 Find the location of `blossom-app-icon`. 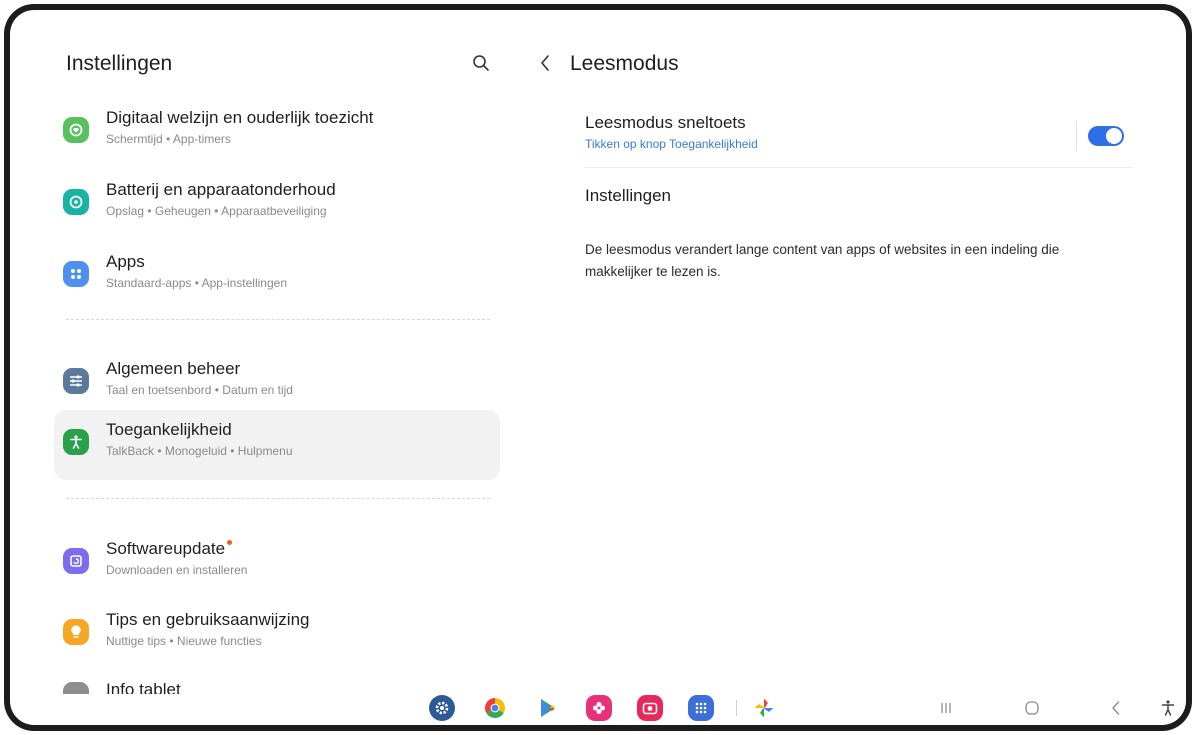

blossom-app-icon is located at coordinates (599, 708).